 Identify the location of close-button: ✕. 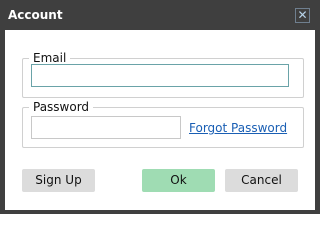
(302, 15).